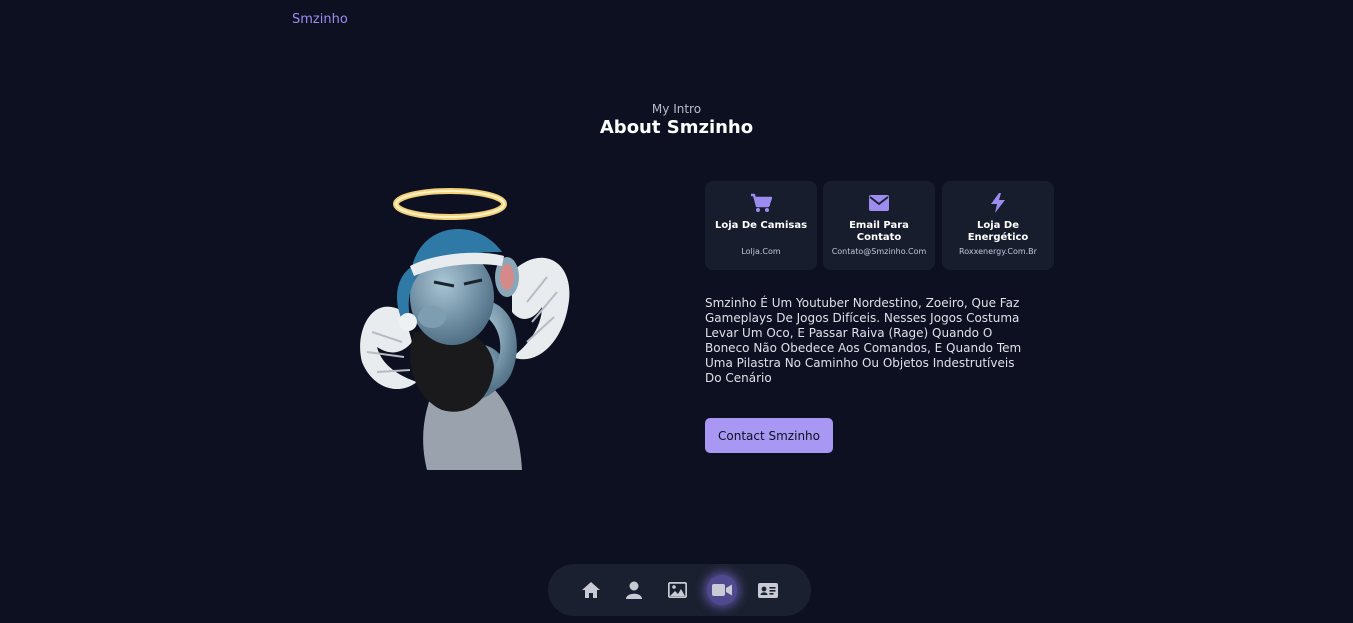  What do you see at coordinates (998, 231) in the screenshot?
I see `card-label: Loja De Energético` at bounding box center [998, 231].